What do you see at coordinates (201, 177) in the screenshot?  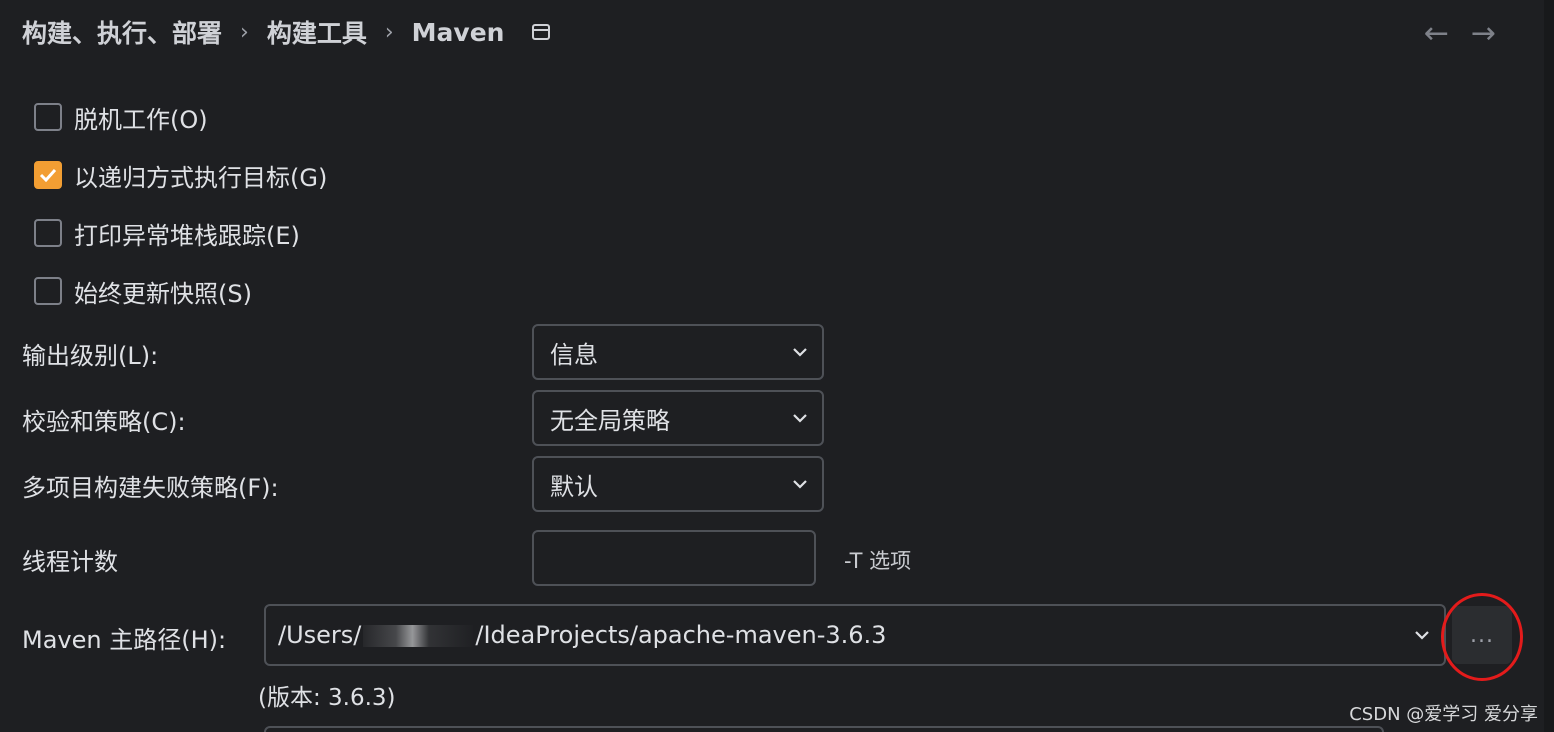 I see `checkbox-label: 以递归方式执行目标(G)` at bounding box center [201, 177].